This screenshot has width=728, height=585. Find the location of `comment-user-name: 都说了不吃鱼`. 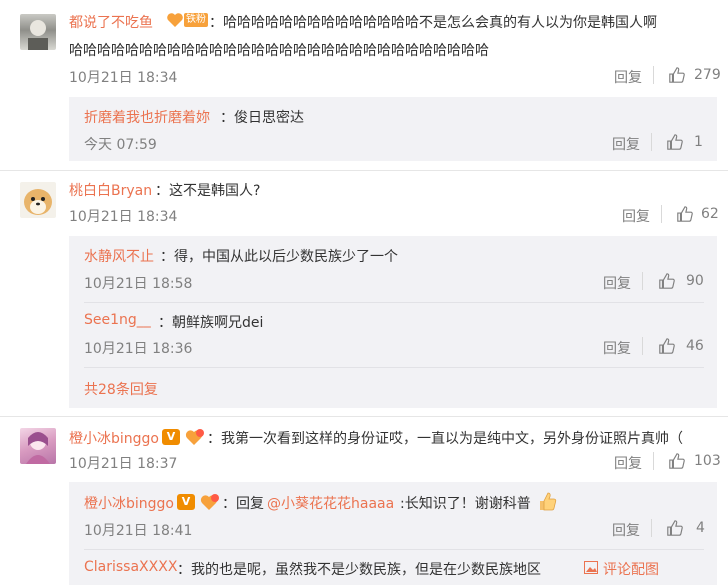

comment-user-name: 都说了不吃鱼 is located at coordinates (111, 22).